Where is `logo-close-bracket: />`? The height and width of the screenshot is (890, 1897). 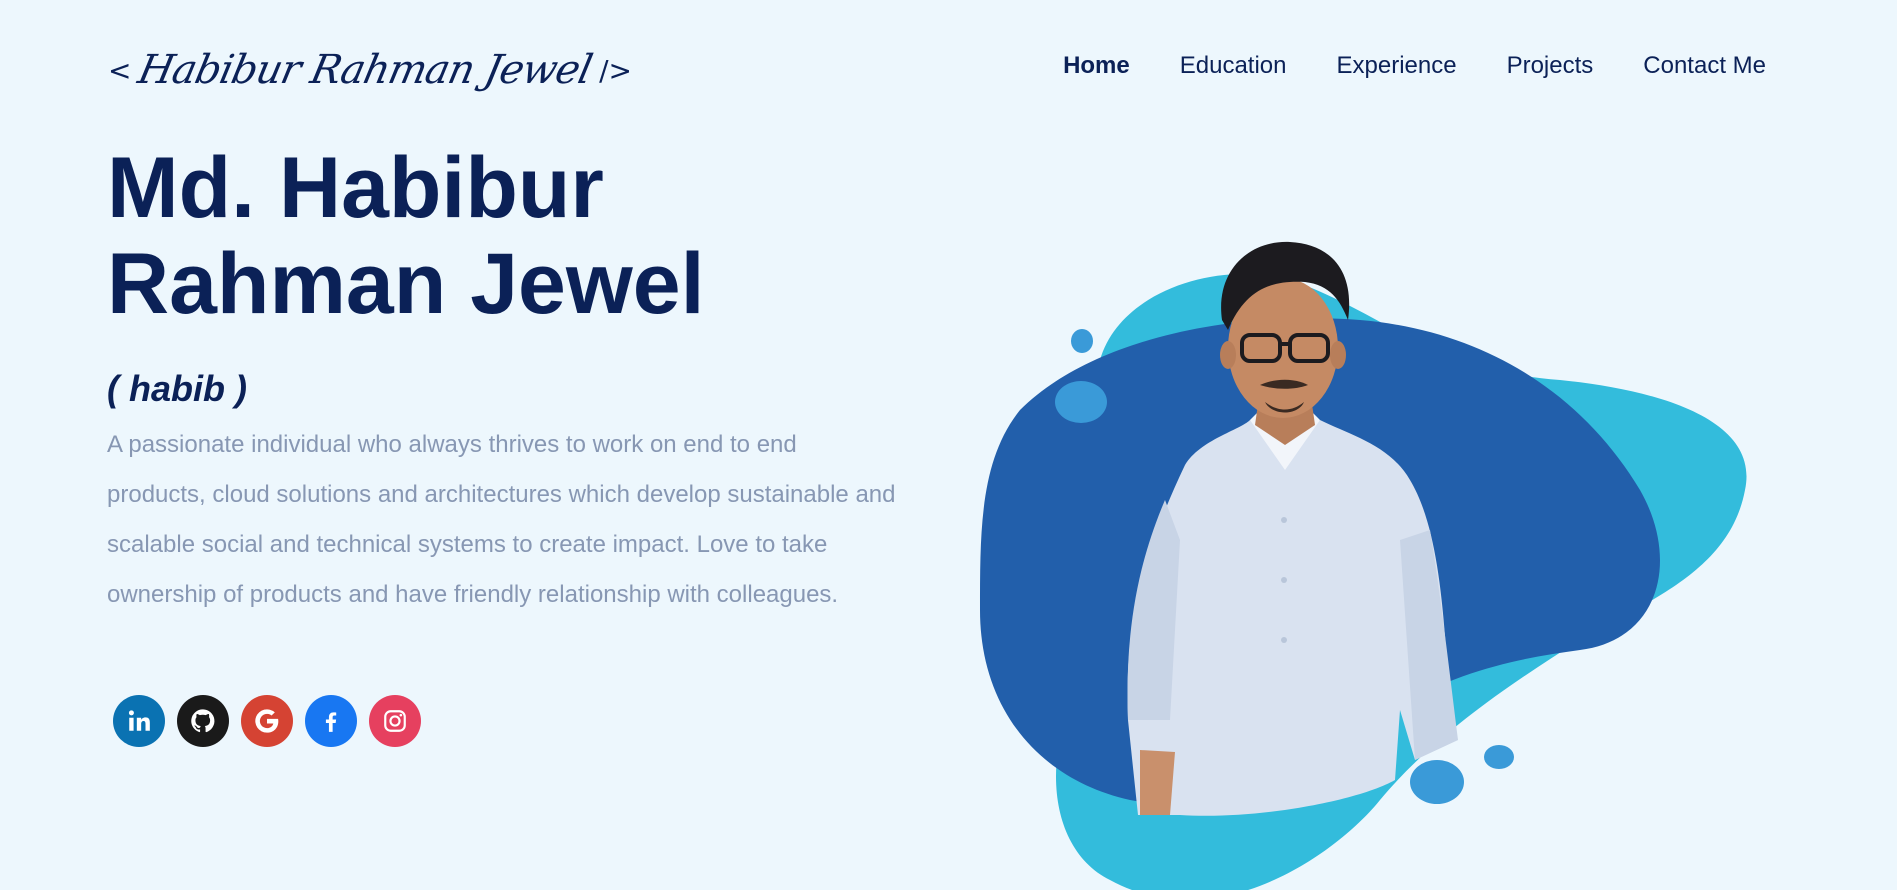 logo-close-bracket: /> is located at coordinates (616, 70).